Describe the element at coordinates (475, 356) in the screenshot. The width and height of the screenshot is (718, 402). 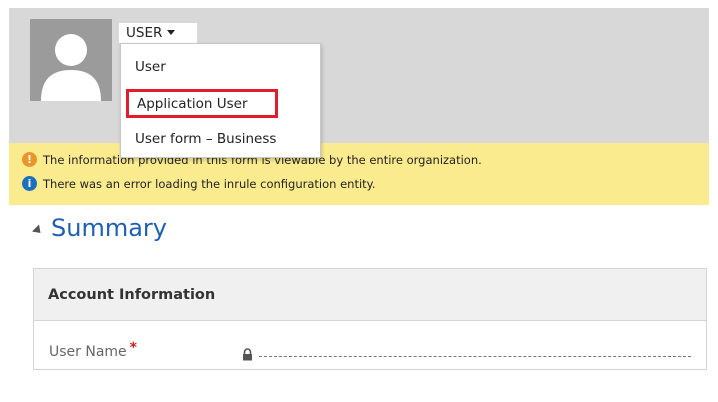
I see `user-name-field` at that location.